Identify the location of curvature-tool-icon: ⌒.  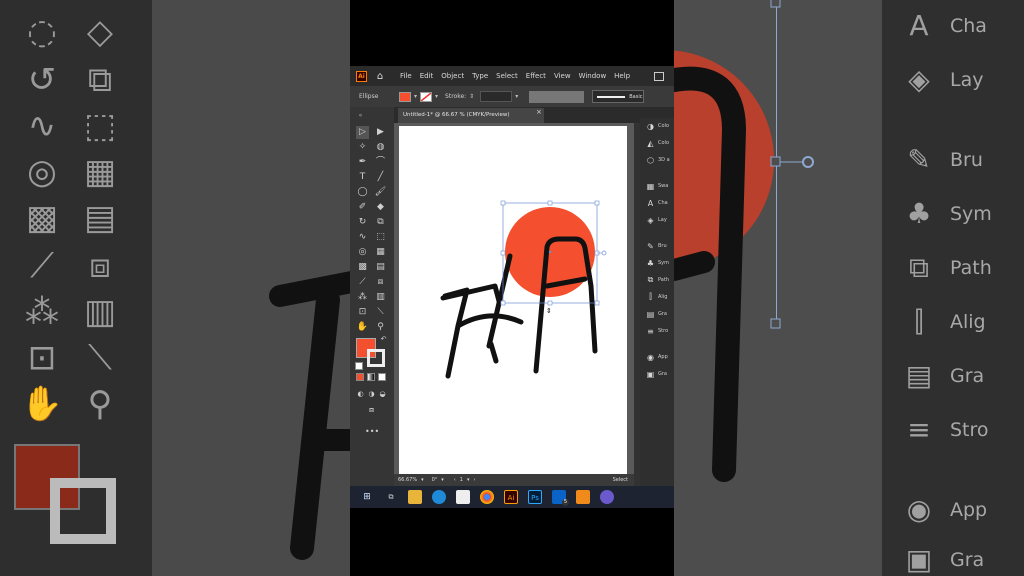
(380, 162).